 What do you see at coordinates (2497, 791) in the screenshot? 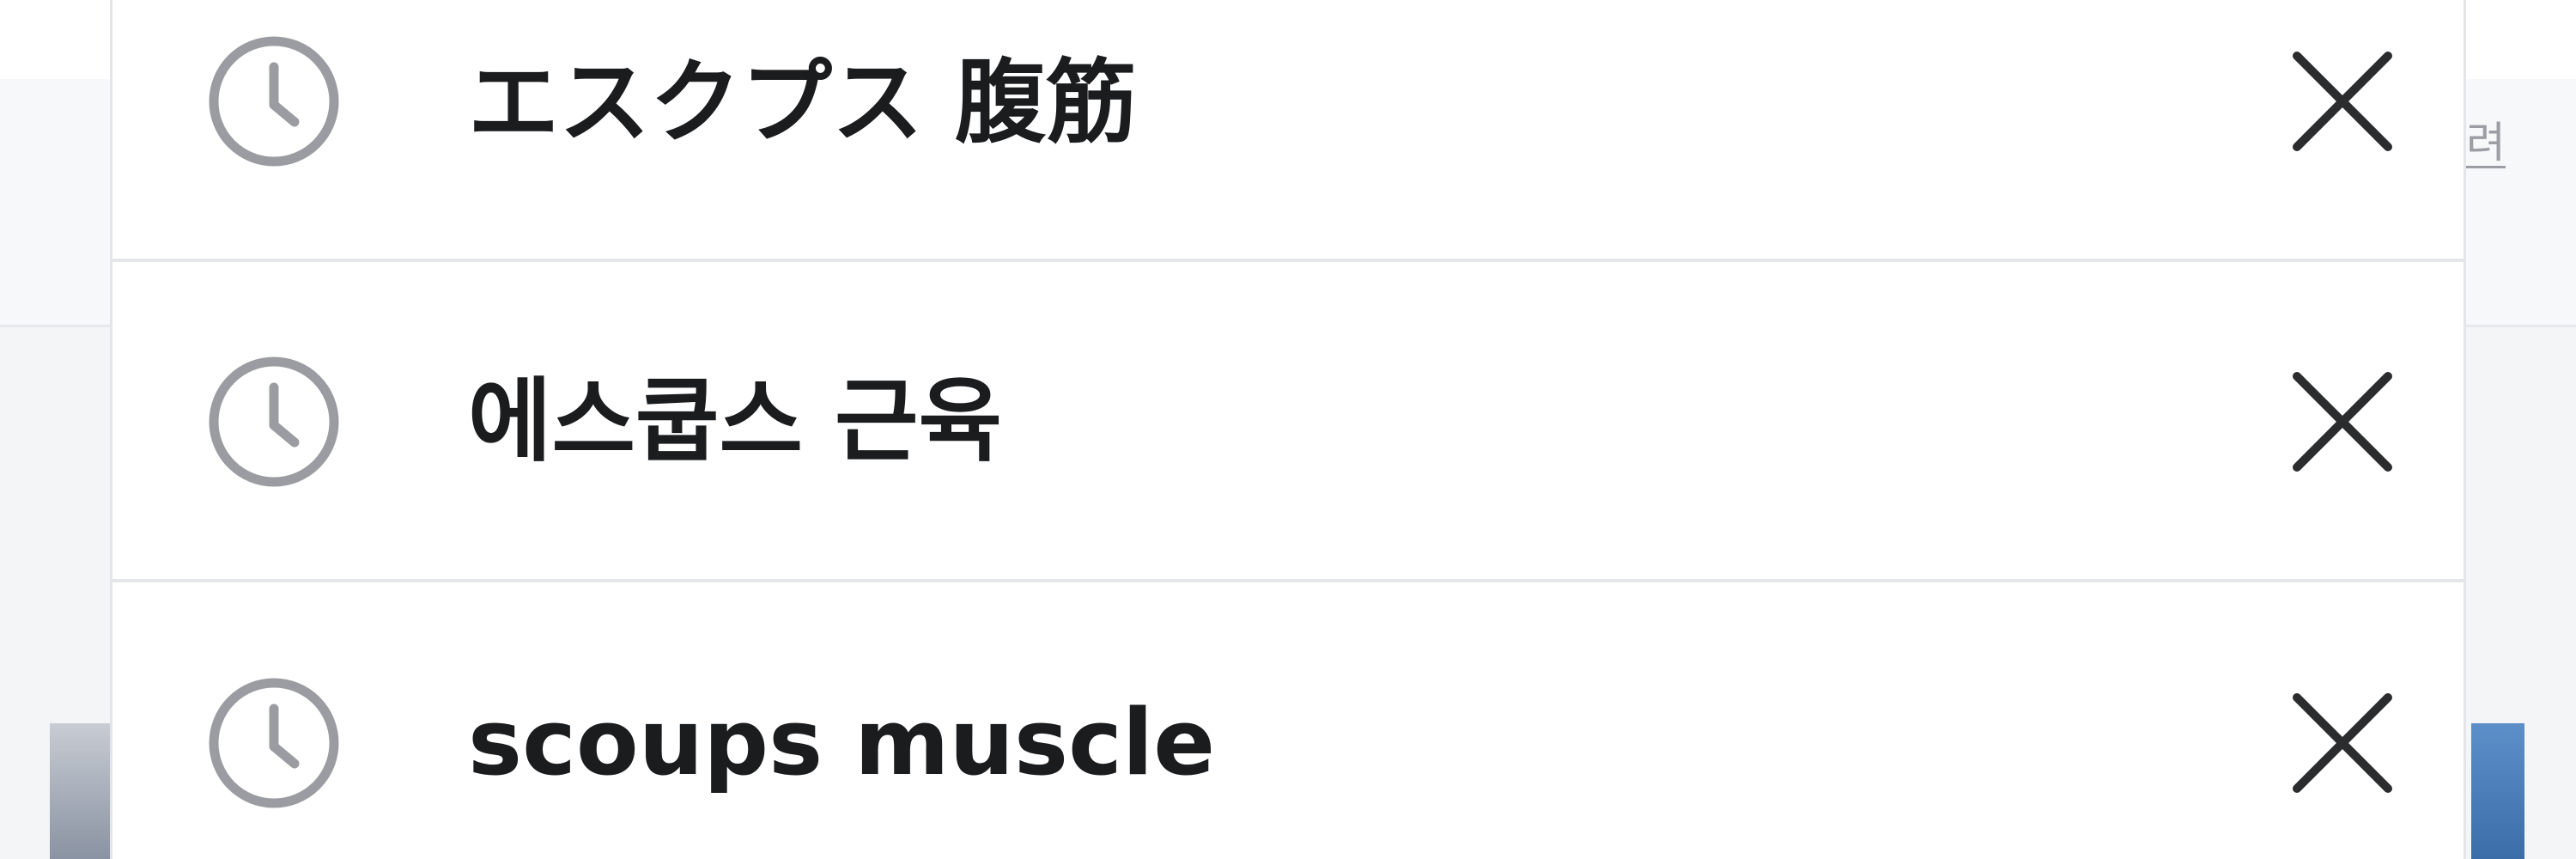
I see `background-thumbnail-right` at bounding box center [2497, 791].